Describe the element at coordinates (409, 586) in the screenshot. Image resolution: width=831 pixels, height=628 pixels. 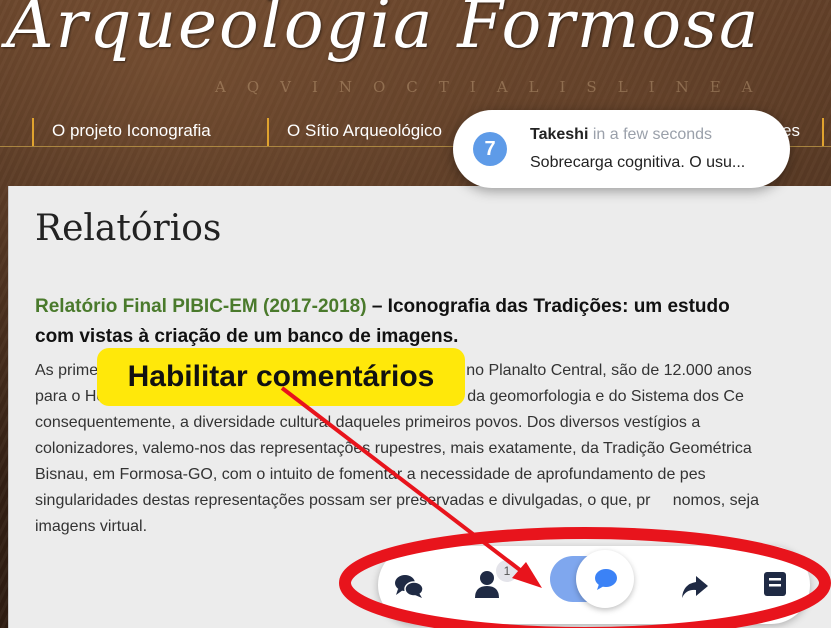
I see `comments-icon` at that location.